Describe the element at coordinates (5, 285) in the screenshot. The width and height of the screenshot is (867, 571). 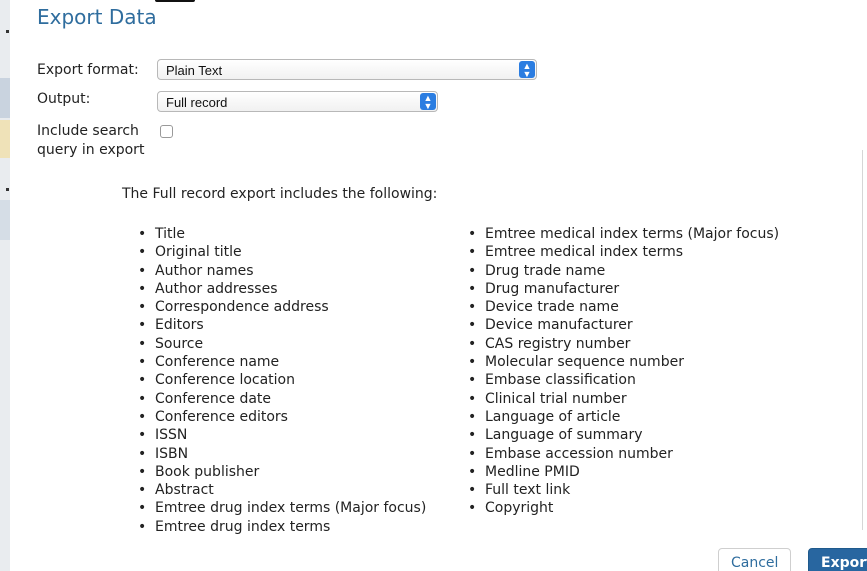
I see `background-page-edge` at that location.